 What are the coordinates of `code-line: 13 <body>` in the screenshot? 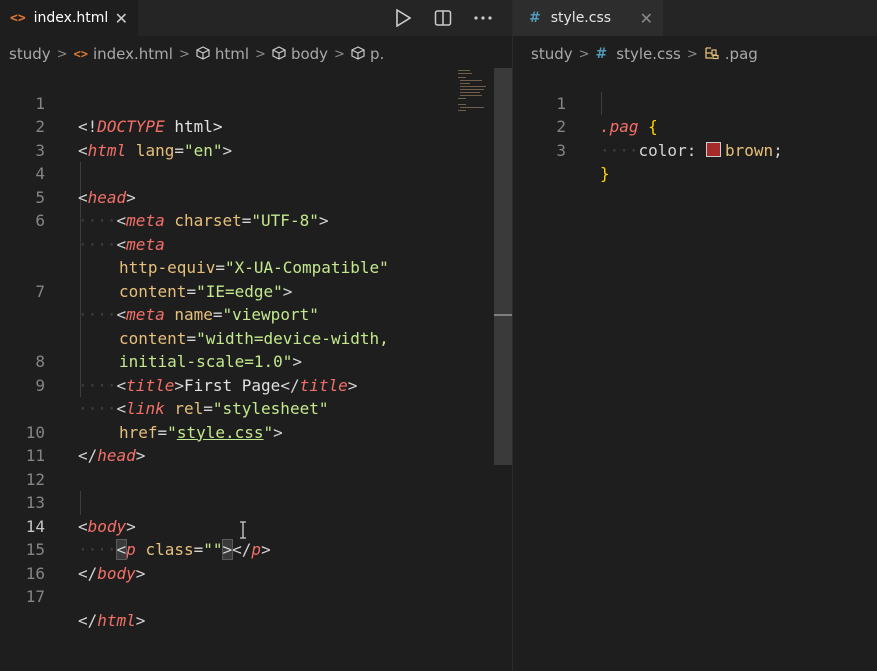 It's located at (256, 502).